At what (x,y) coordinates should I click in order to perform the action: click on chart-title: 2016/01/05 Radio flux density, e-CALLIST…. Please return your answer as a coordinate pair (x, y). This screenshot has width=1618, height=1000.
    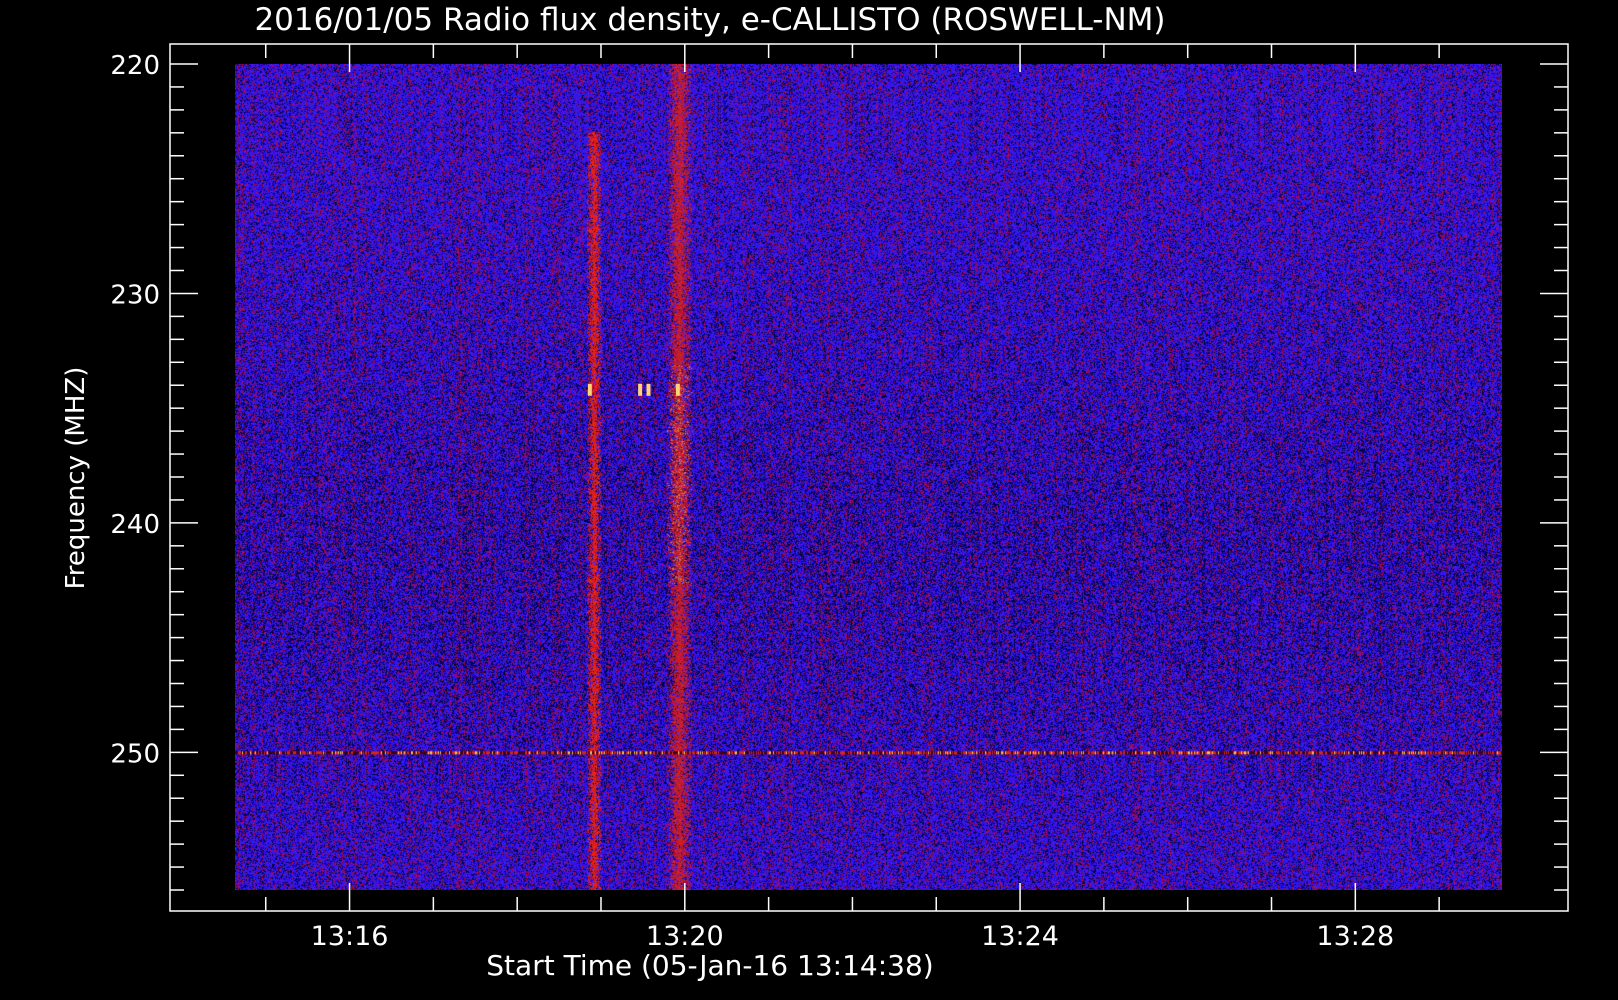
    Looking at the image, I should click on (709, 20).